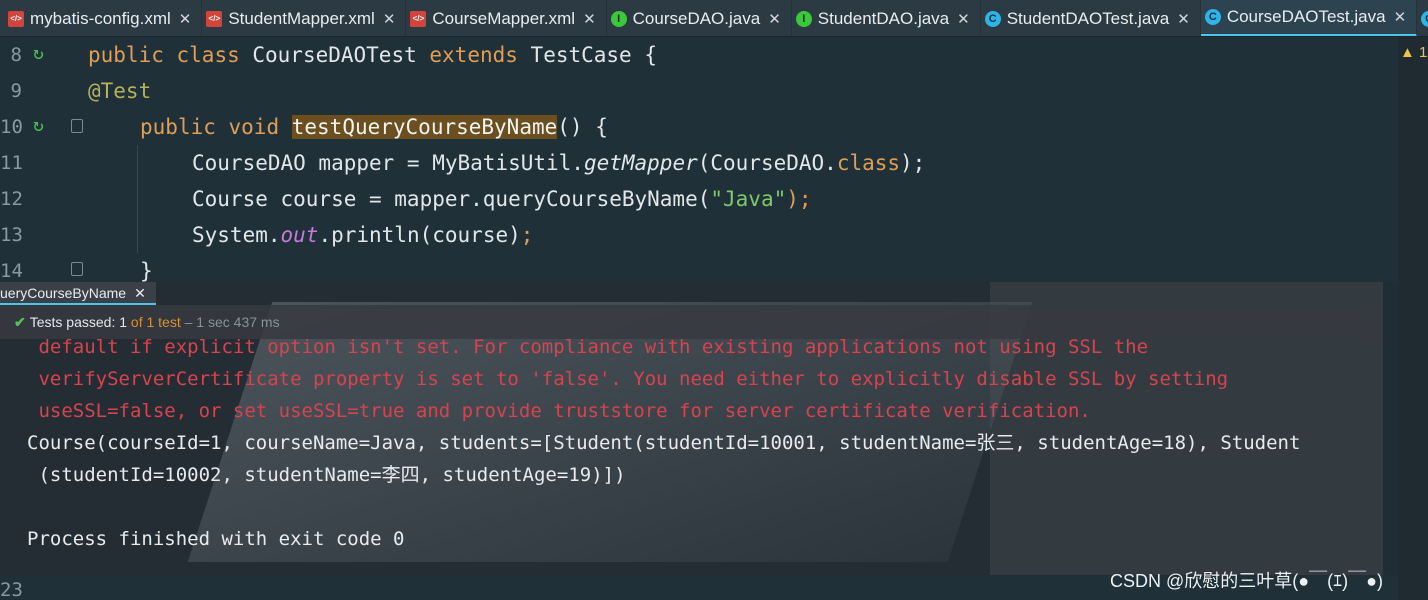  I want to click on test-duration: – 1 sec 437 ms, so click(232, 322).